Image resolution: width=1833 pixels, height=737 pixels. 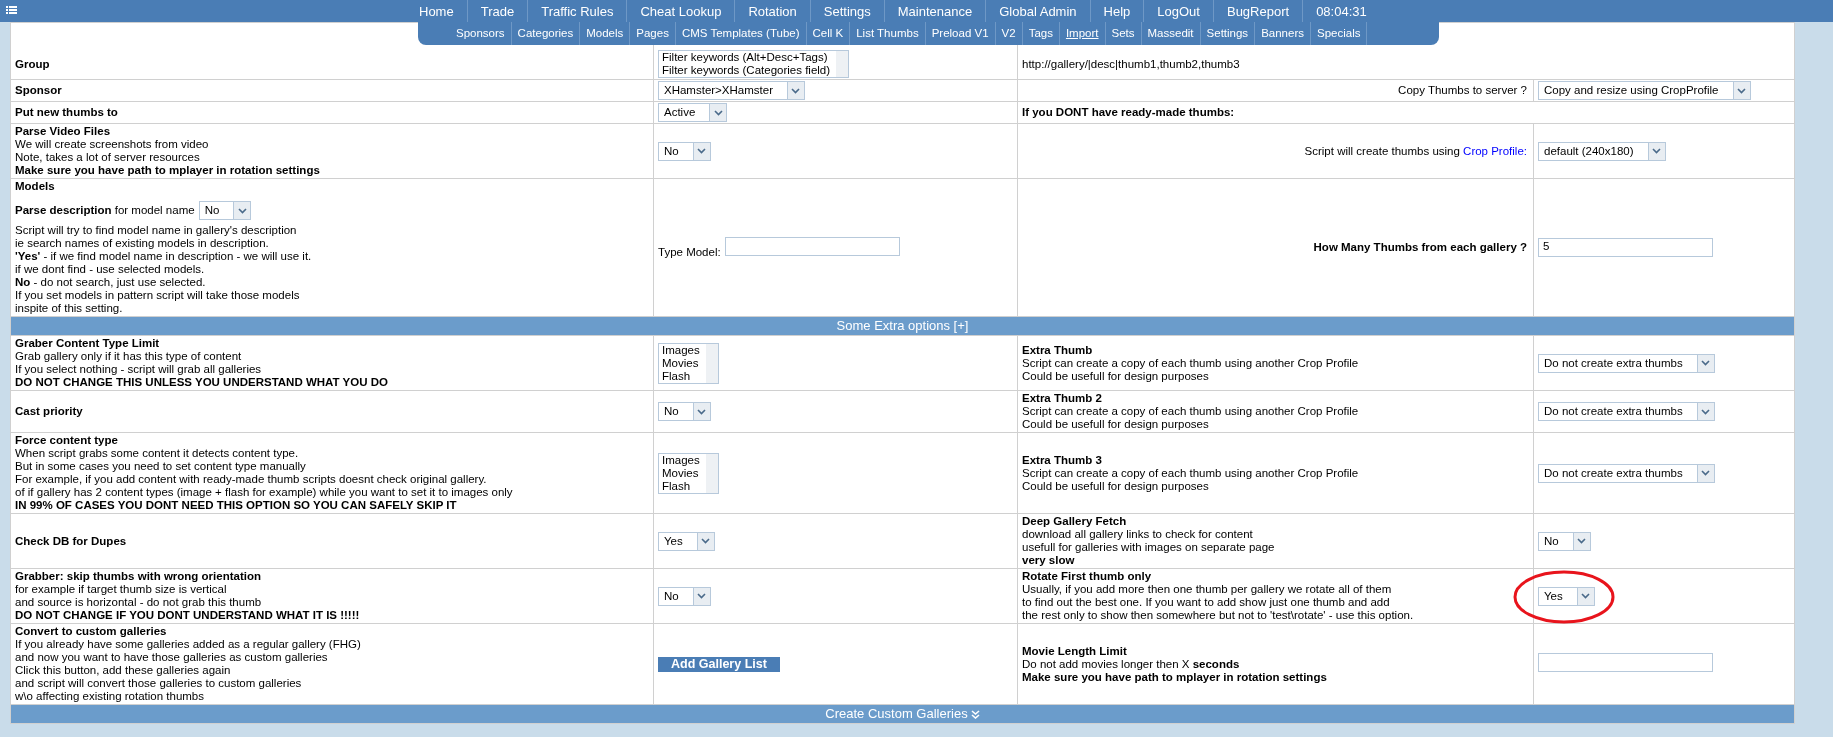 I want to click on setting-description: 'Yes' - if we find model name in description - we will use it., so click(x=164, y=256).